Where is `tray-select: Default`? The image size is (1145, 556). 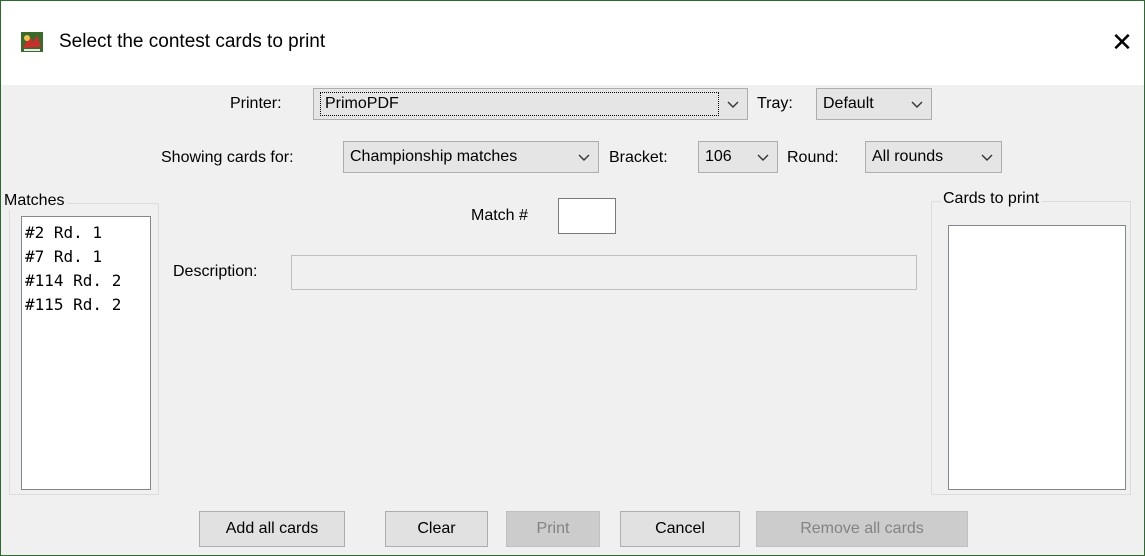
tray-select: Default is located at coordinates (874, 104).